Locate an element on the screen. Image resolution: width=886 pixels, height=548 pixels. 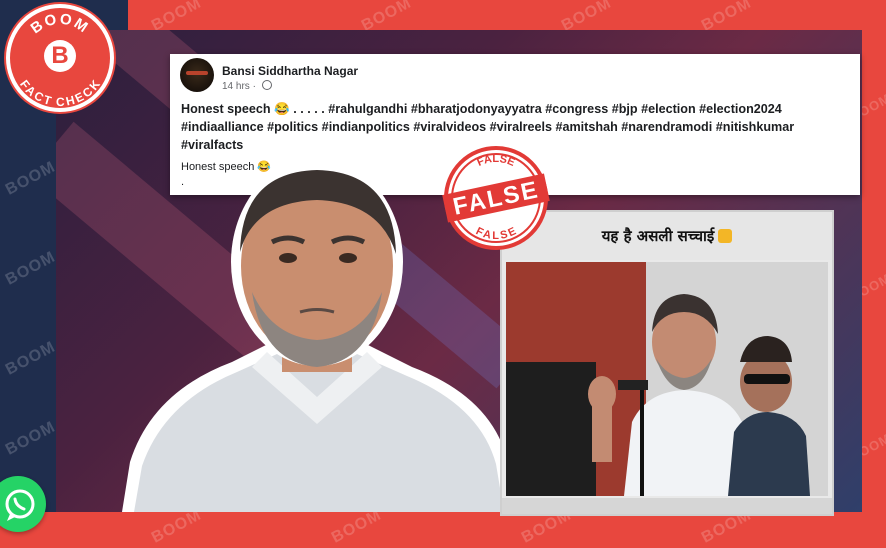
top-frame-strip is located at coordinates (443, 15).